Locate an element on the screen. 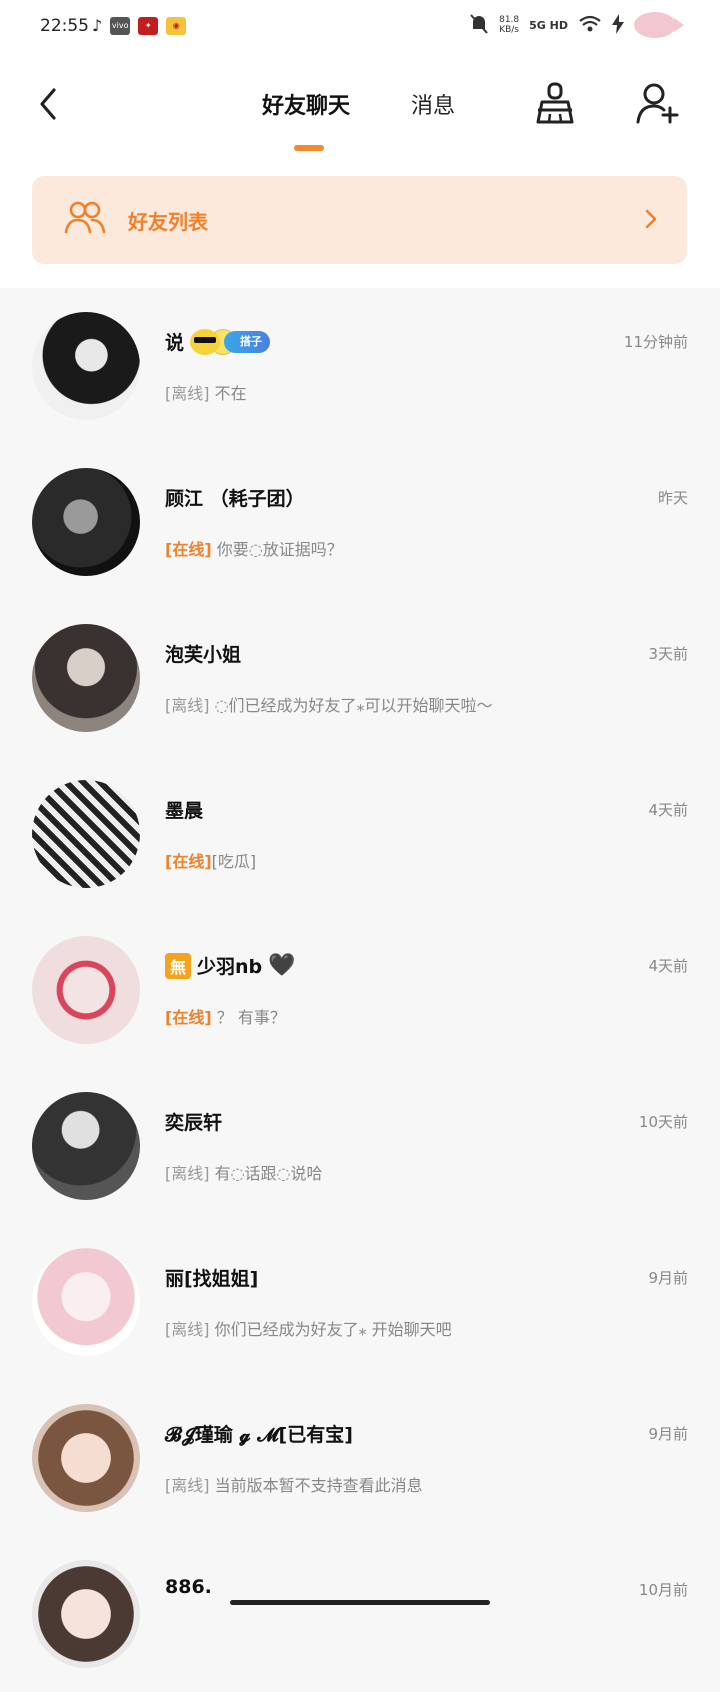 This screenshot has width=720, height=1692. app-icon: ✦ is located at coordinates (148, 25).